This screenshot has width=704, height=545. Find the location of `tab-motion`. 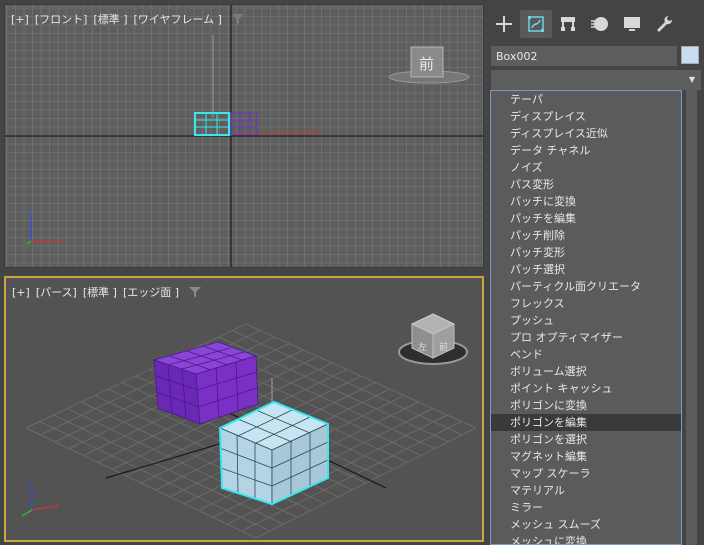

tab-motion is located at coordinates (600, 24).